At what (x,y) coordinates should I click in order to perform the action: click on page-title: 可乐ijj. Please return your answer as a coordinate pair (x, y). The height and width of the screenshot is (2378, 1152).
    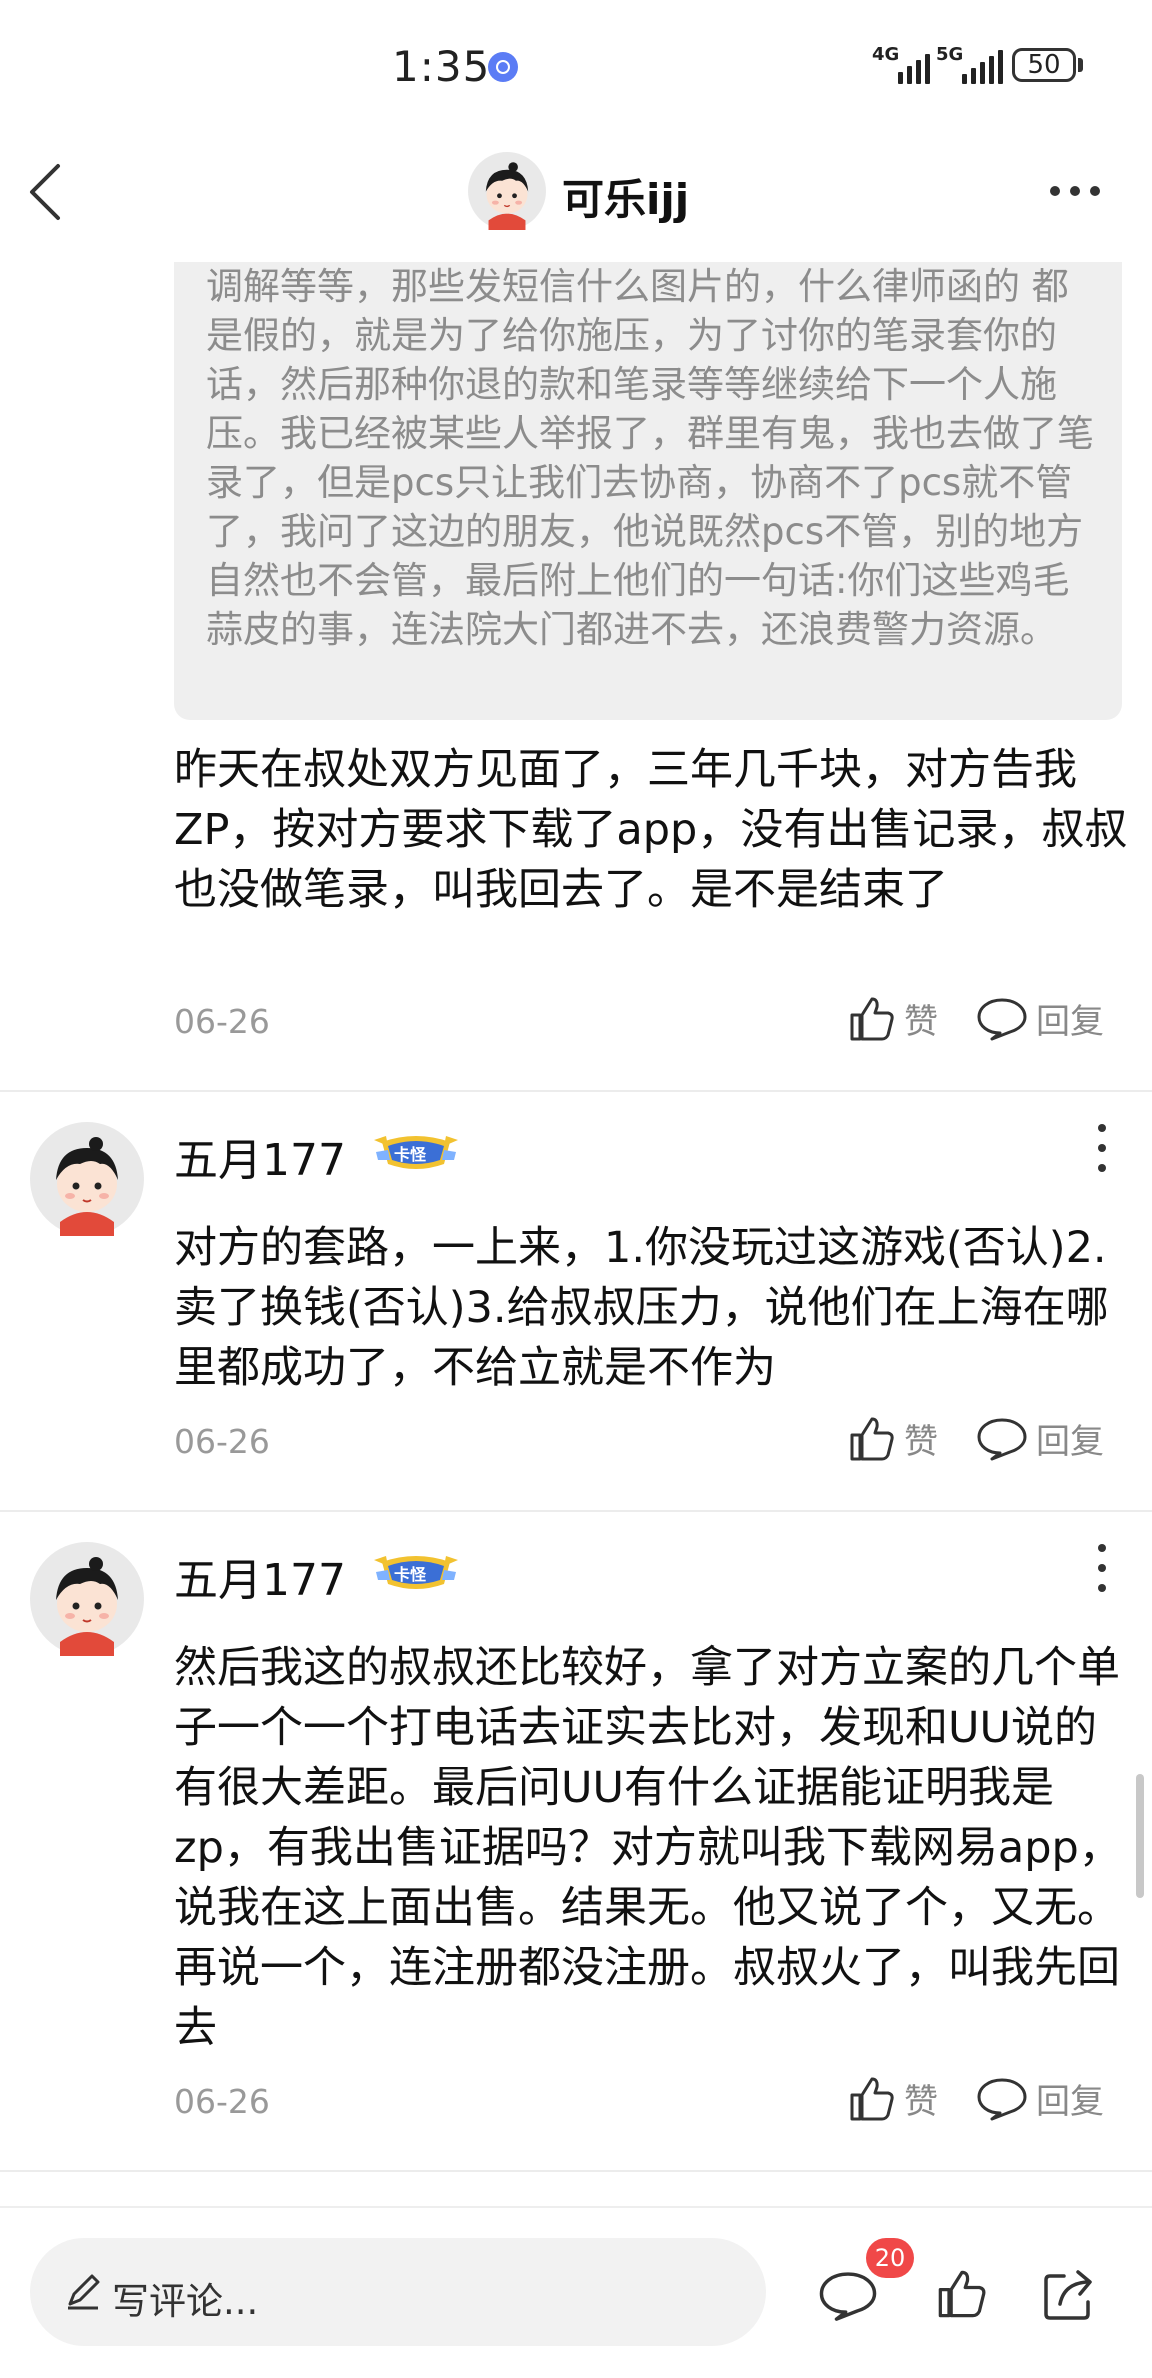
    Looking at the image, I should click on (626, 199).